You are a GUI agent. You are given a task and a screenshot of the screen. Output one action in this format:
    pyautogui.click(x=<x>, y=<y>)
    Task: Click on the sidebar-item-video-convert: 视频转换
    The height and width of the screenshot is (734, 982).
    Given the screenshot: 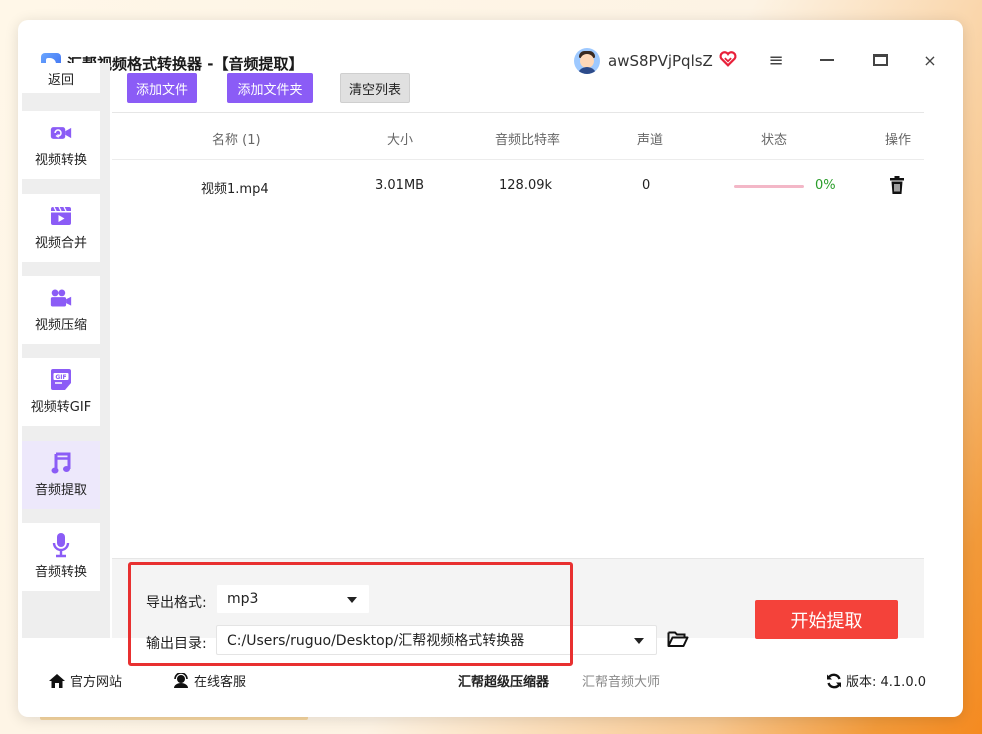 What is the action you would take?
    pyautogui.click(x=61, y=145)
    